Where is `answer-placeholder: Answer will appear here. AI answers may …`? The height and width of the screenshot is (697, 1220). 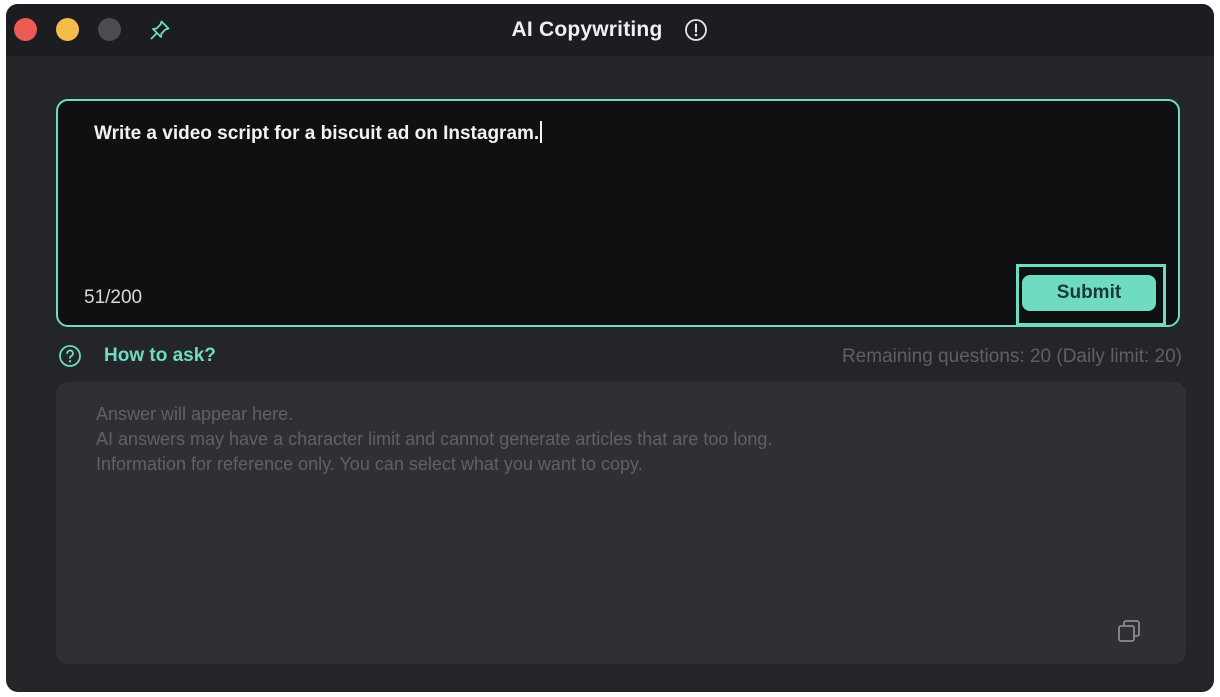 answer-placeholder: Answer will appear here. AI answers may … is located at coordinates (434, 439).